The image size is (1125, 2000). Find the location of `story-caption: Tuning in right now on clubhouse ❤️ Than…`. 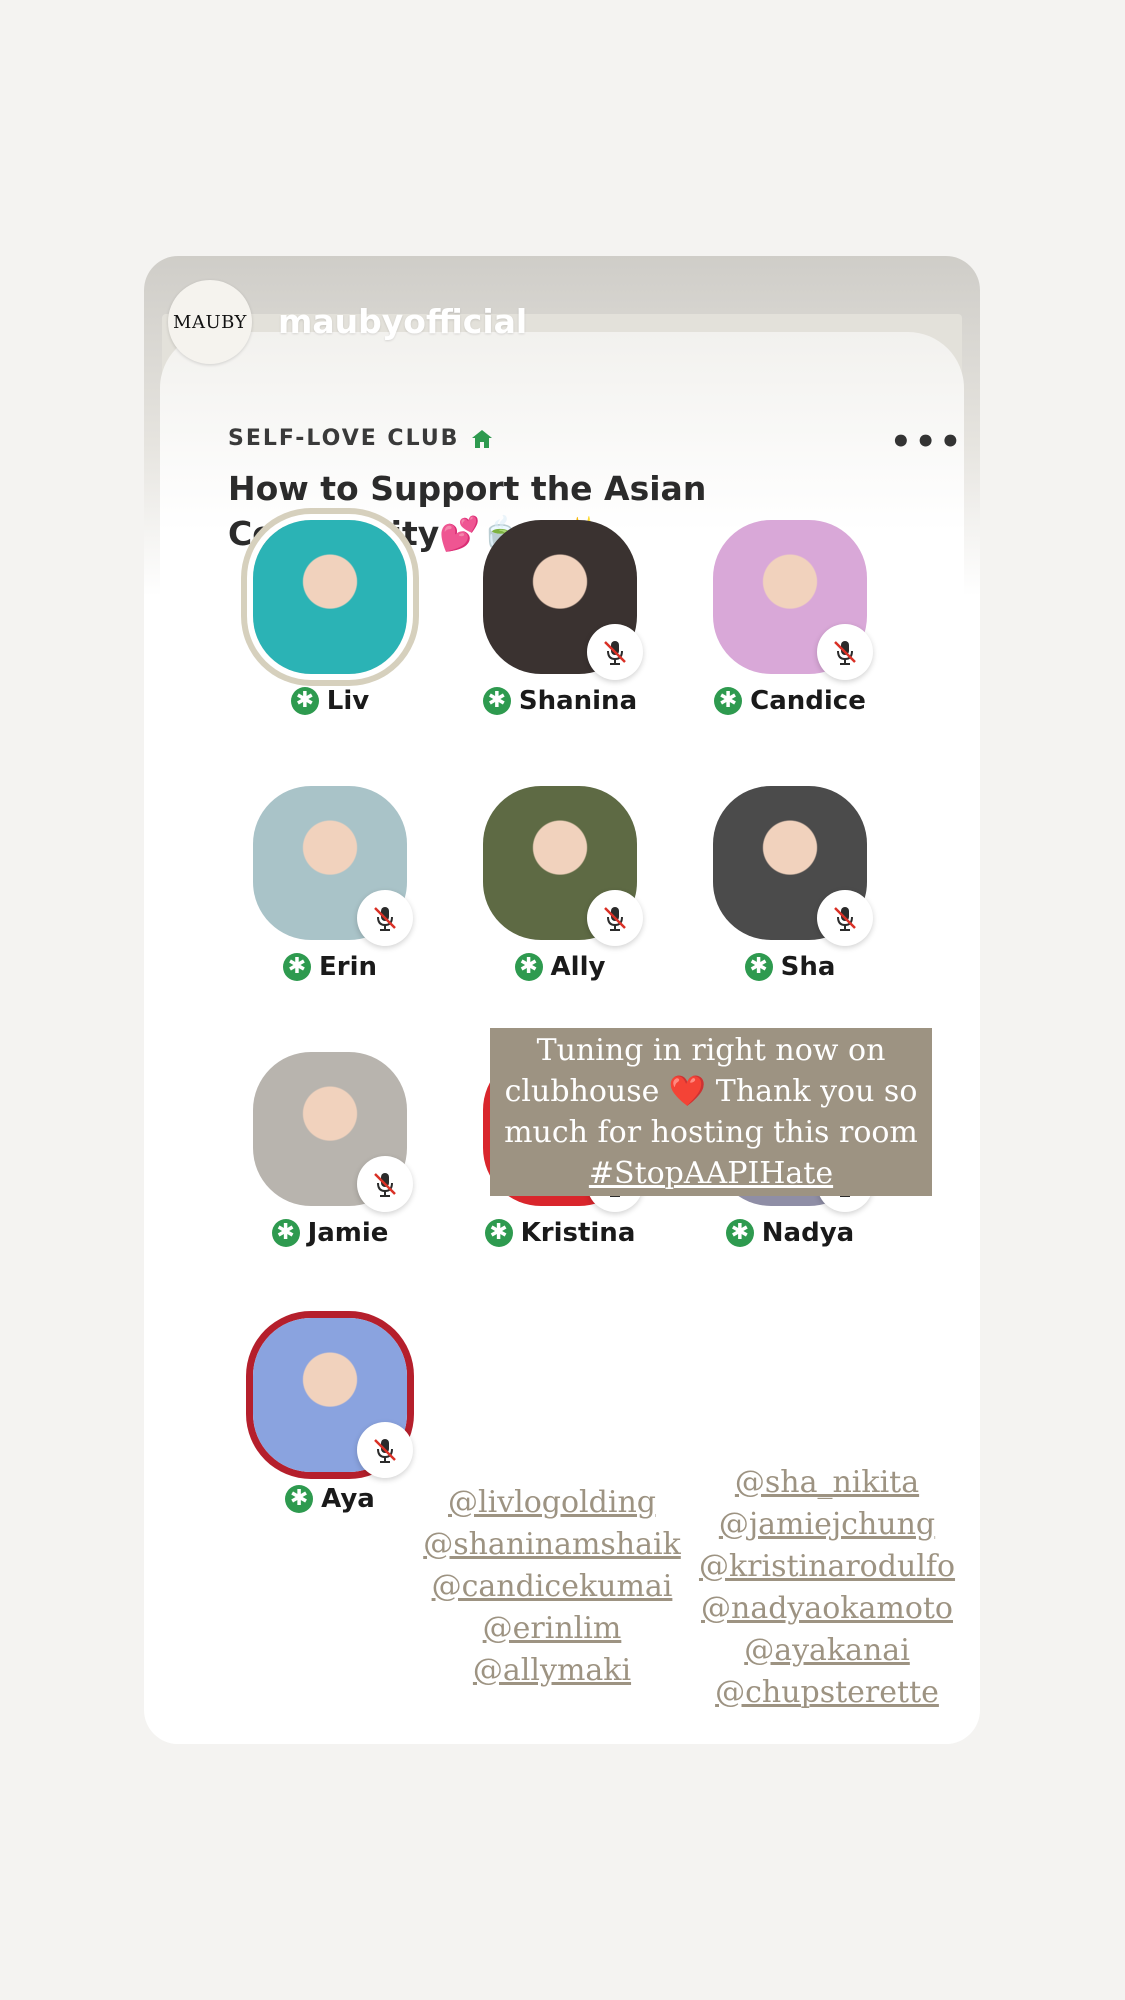

story-caption: Tuning in right now on clubhouse ❤️ Than… is located at coordinates (711, 1112).